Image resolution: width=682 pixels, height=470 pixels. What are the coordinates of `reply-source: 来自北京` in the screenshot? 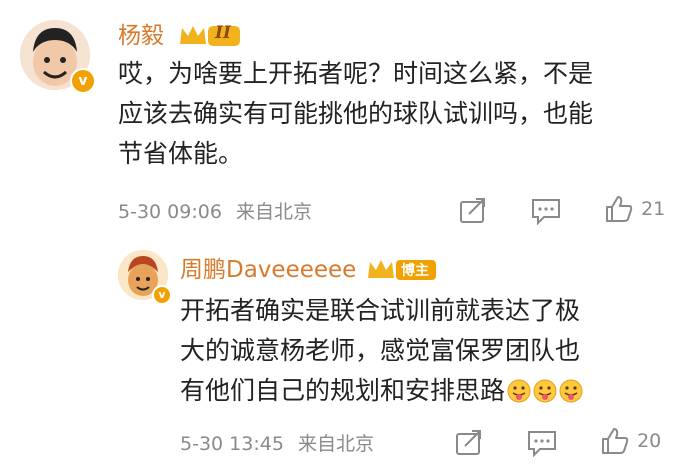 It's located at (335, 444).